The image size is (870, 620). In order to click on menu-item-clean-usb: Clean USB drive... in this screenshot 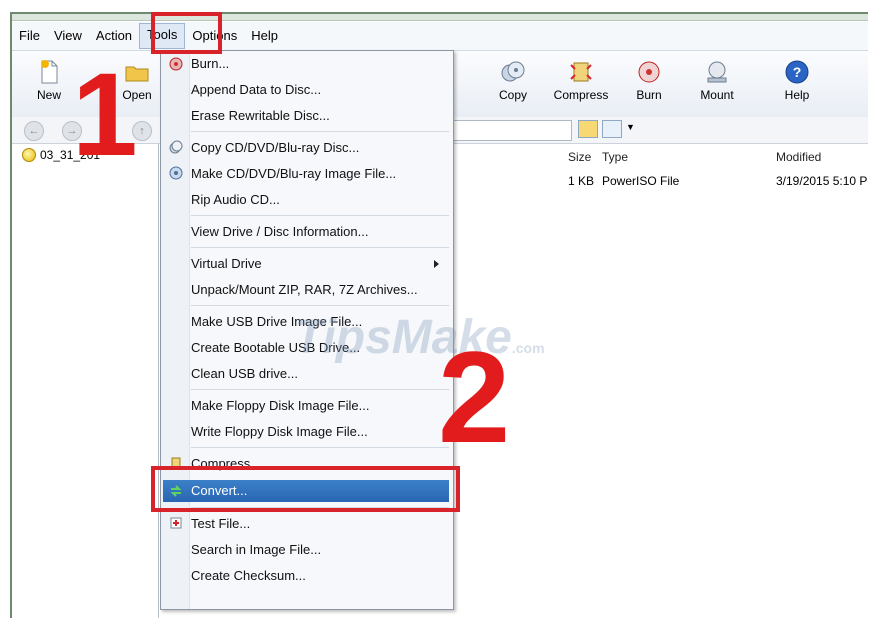, I will do `click(320, 374)`.